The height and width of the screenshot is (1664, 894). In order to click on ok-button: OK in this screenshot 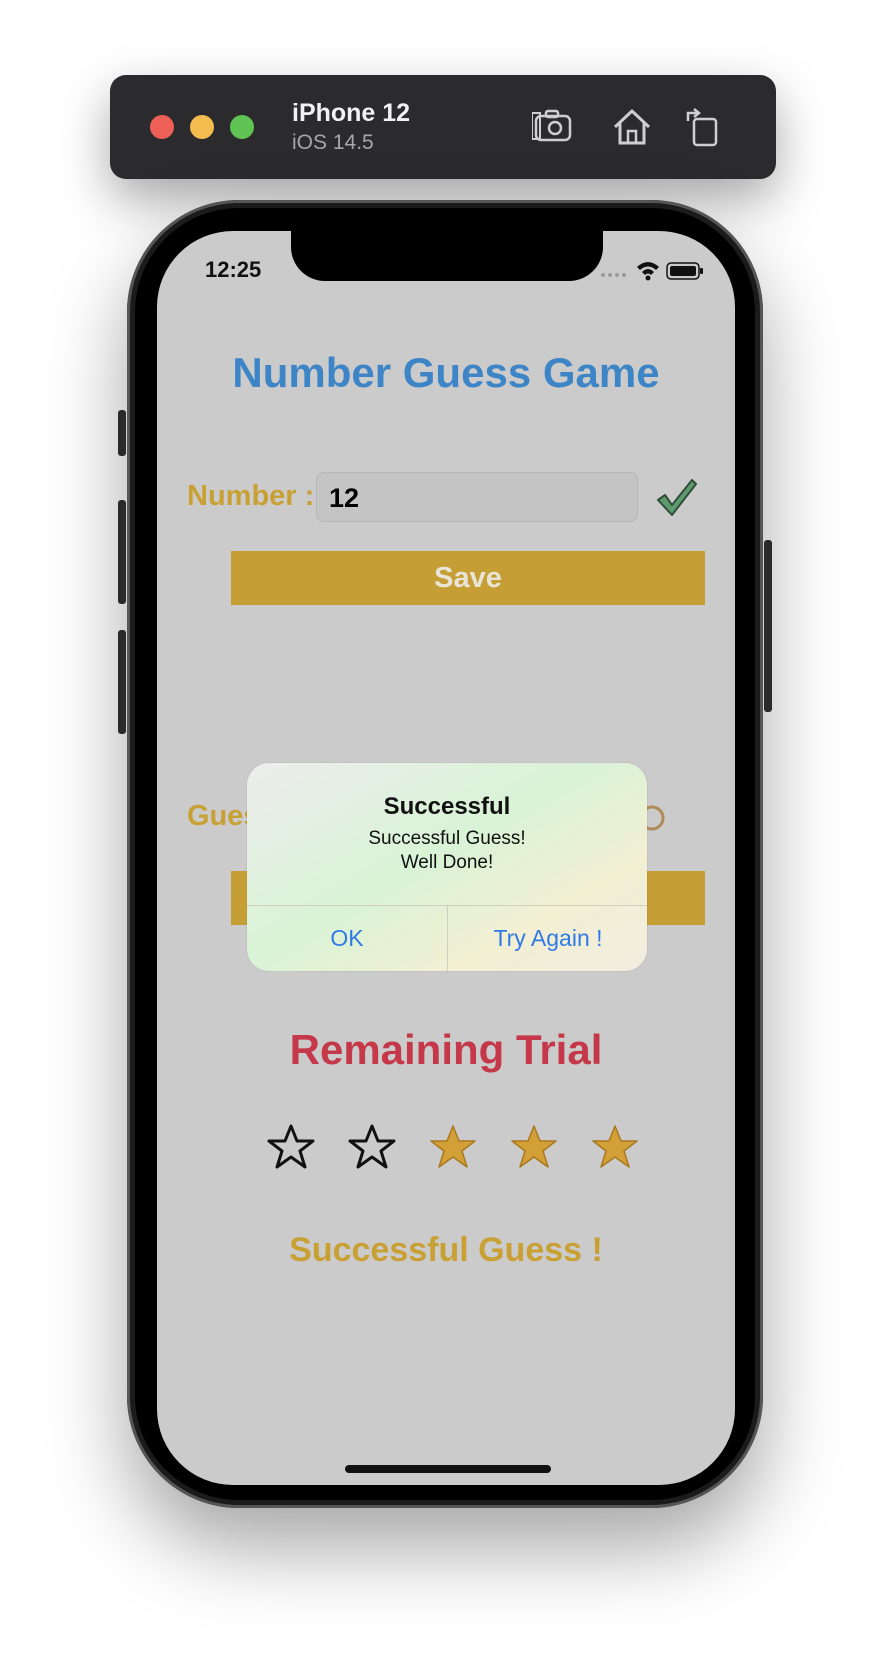, I will do `click(347, 938)`.